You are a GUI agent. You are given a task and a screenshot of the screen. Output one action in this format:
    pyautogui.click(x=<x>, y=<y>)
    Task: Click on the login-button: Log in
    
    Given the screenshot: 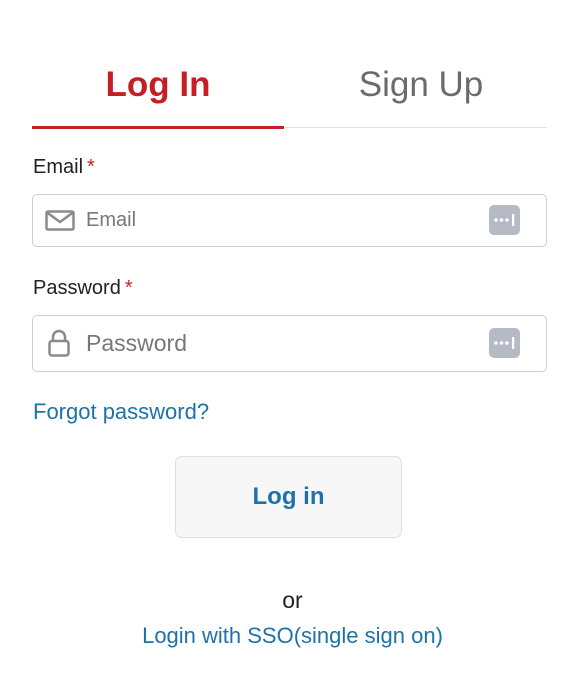 What is the action you would take?
    pyautogui.click(x=288, y=497)
    